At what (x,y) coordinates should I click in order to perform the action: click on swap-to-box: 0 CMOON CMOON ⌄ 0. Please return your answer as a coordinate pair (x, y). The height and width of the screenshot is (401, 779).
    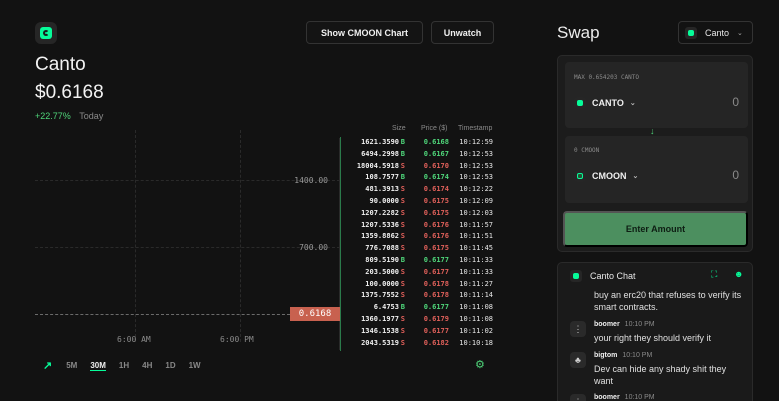
    Looking at the image, I should click on (656, 169).